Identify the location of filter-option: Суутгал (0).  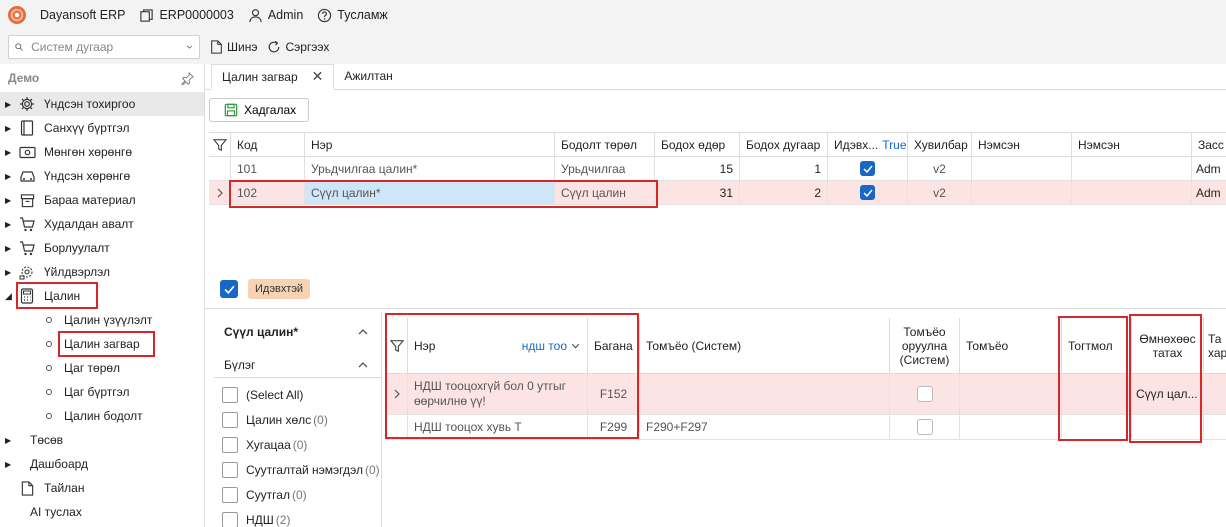
(297, 494).